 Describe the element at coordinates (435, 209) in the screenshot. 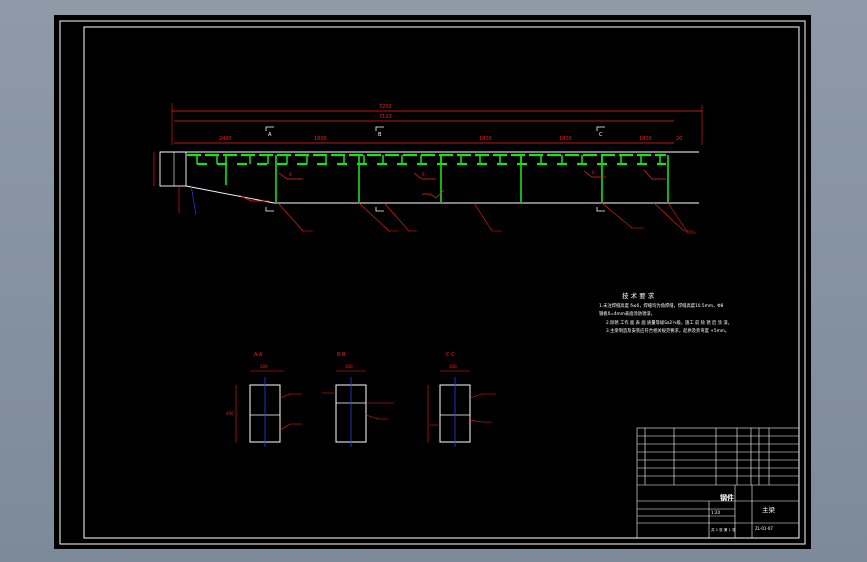

I see `section-marks-bottom` at that location.